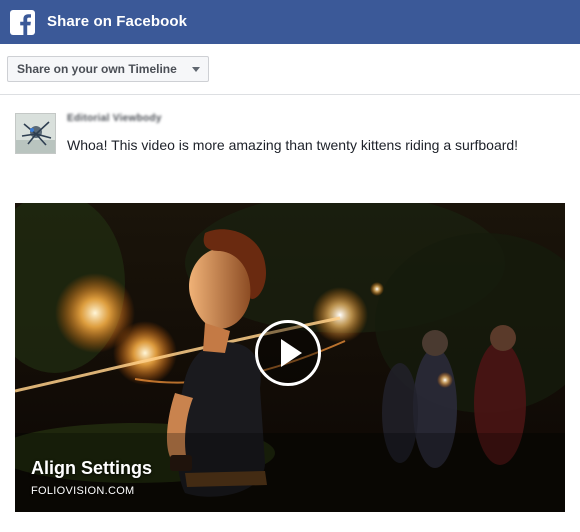 The height and width of the screenshot is (532, 580). I want to click on destination-row: Share on your own Timeline, so click(290, 69).